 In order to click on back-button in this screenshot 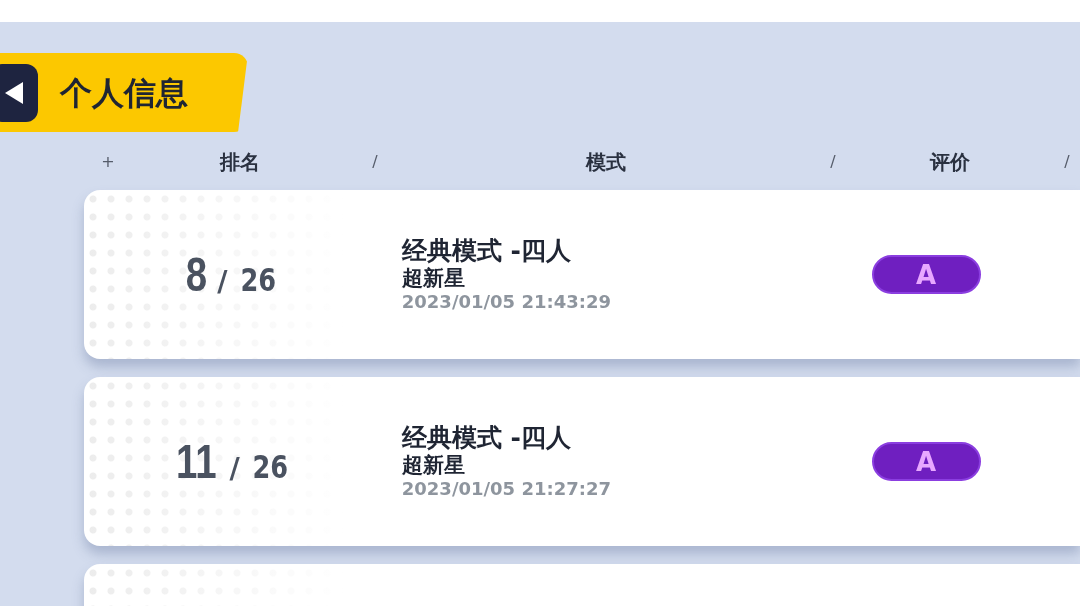, I will do `click(19, 92)`.